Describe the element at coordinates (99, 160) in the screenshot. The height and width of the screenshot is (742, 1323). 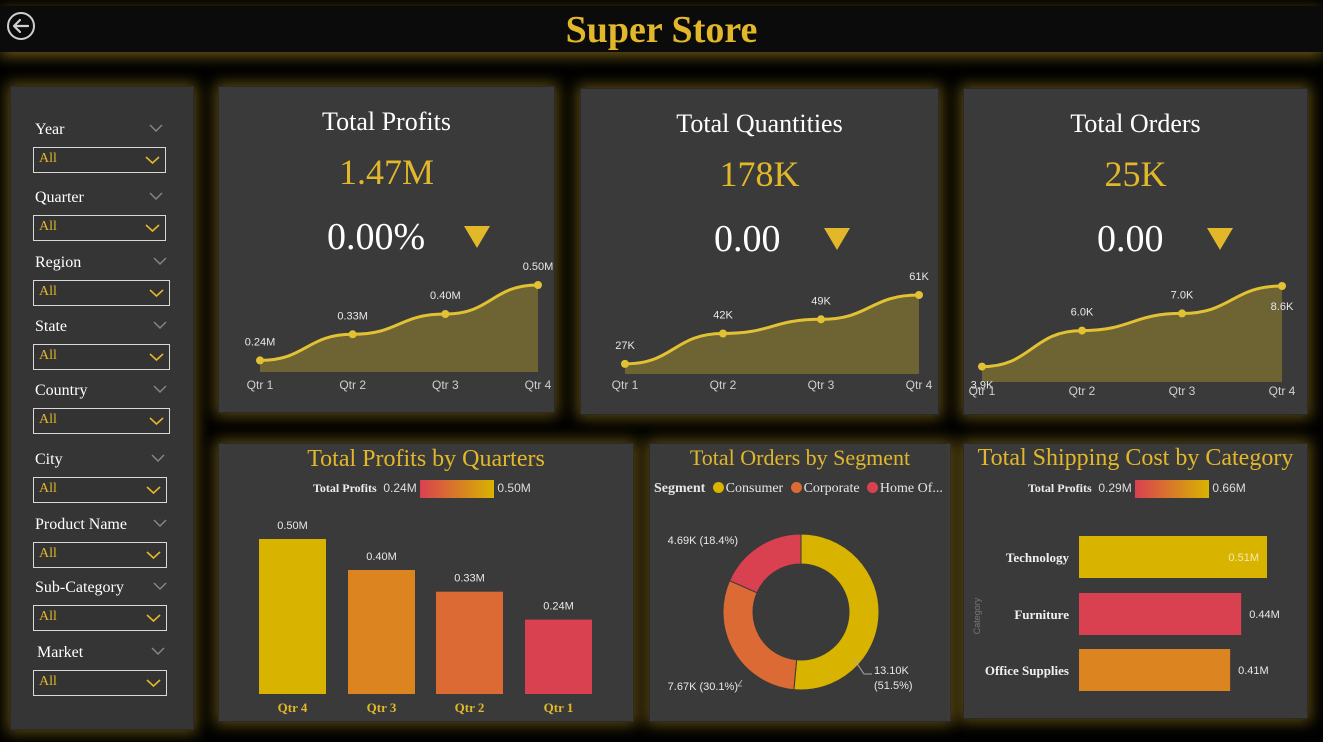
I see `year-dropdown: All` at that location.